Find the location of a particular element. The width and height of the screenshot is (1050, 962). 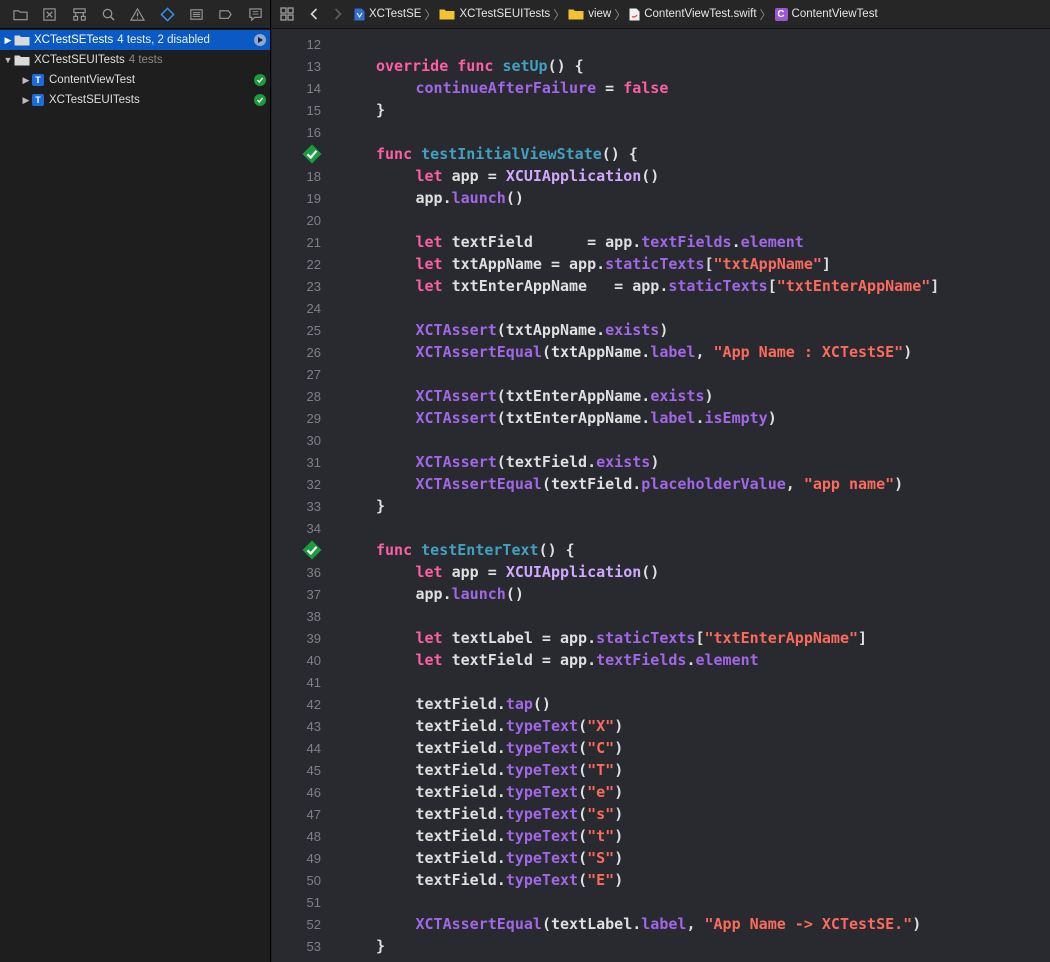

code-text: XCTAssert(txtEnterAppName.label.isEmpty) is located at coordinates (596, 418).